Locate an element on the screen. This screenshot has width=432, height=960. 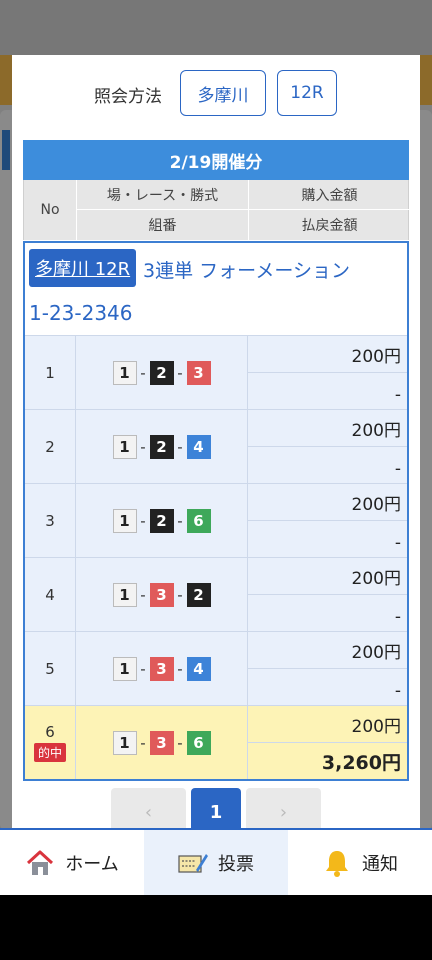
payout-amount: 3,260円 is located at coordinates (361, 763).